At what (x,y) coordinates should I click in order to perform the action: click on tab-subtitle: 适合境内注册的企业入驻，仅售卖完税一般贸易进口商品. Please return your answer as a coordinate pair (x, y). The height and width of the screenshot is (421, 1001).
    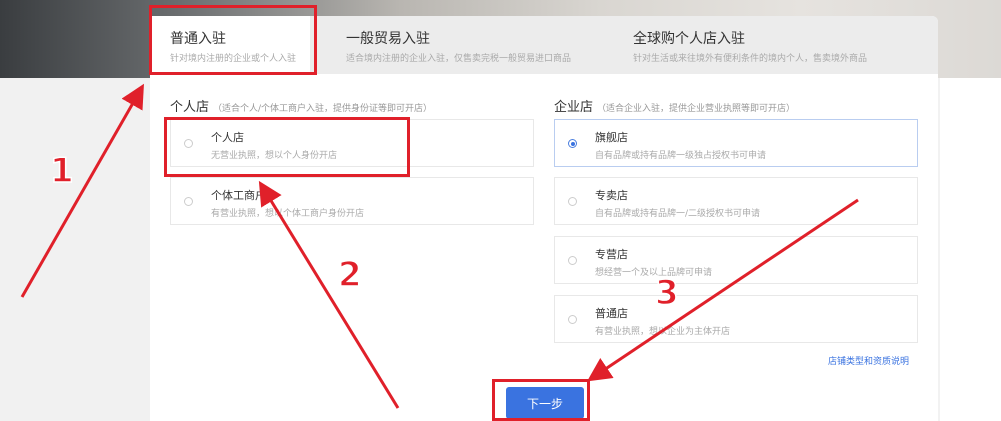
    Looking at the image, I should click on (459, 59).